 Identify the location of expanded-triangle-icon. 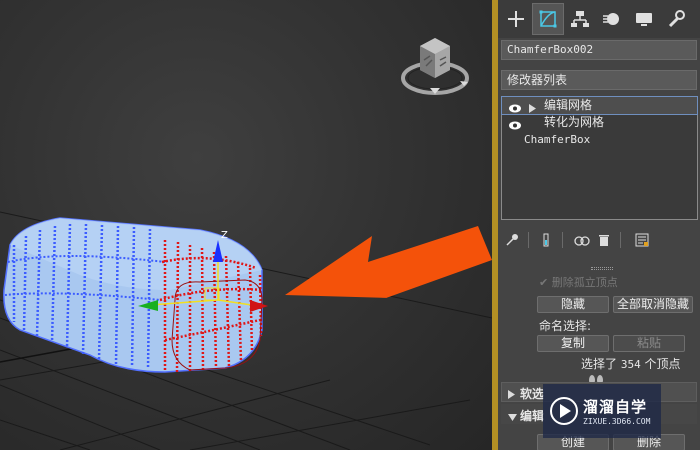
(512, 417).